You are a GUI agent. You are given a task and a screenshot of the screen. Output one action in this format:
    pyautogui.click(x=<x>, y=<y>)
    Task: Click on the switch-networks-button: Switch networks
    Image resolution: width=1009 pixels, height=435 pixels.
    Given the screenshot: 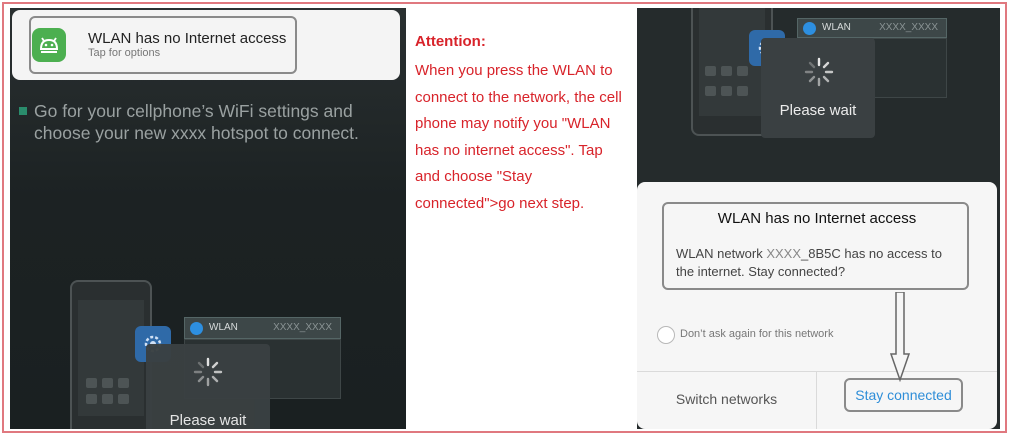 What is the action you would take?
    pyautogui.click(x=727, y=400)
    